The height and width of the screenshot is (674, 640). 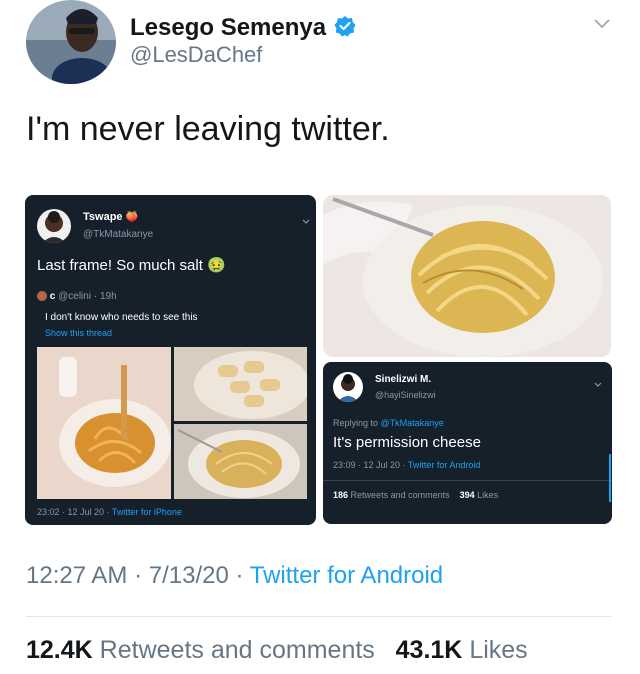 What do you see at coordinates (429, 650) in the screenshot?
I see `likes-count: 43.1K` at bounding box center [429, 650].